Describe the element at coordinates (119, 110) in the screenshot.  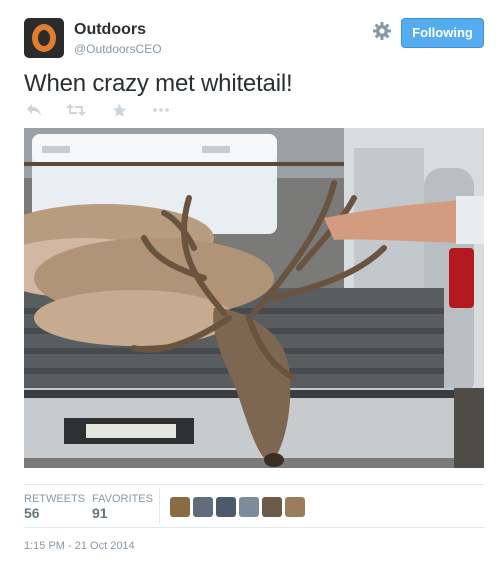
I see `favorite-icon` at that location.